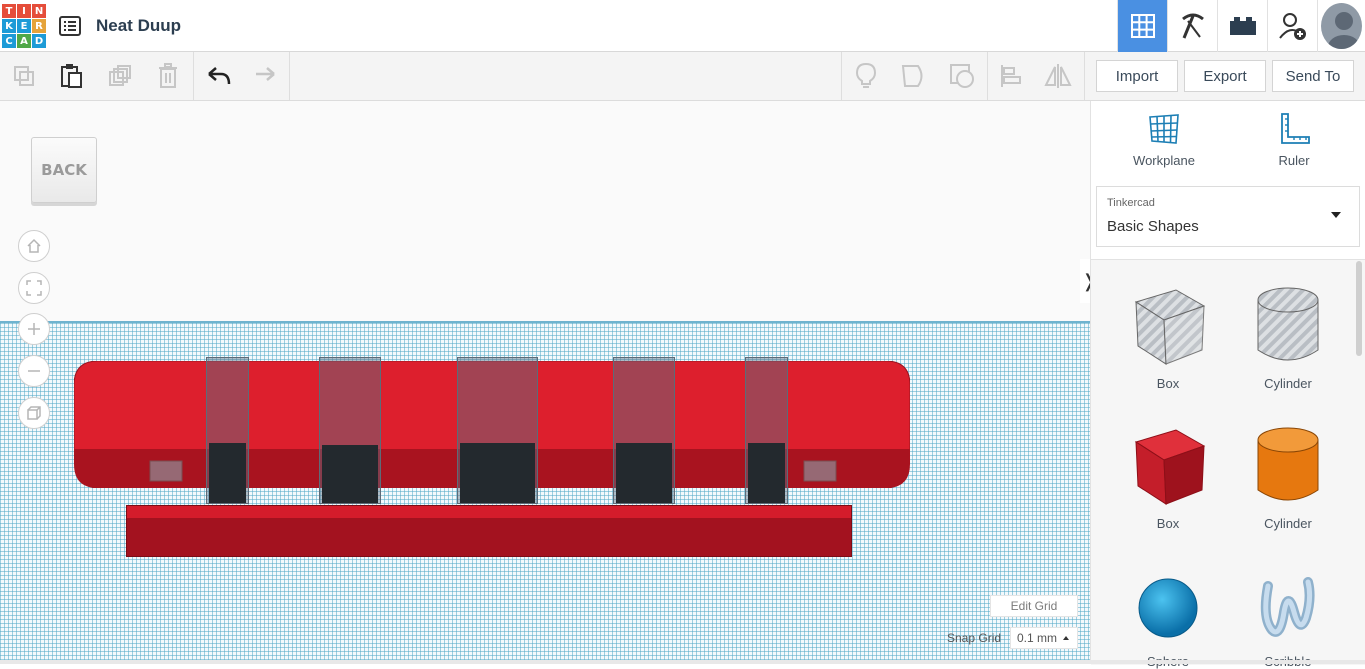 The height and width of the screenshot is (669, 1365). Describe the element at coordinates (39, 11) in the screenshot. I see `logo-letter: N` at that location.